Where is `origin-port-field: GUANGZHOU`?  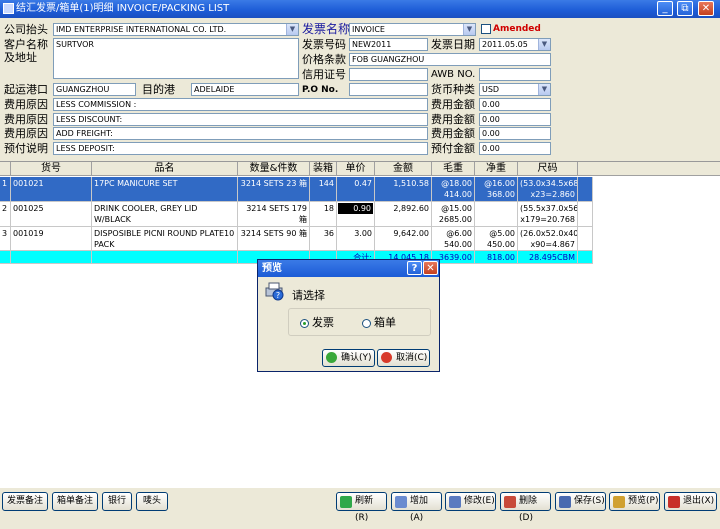 origin-port-field: GUANGZHOU is located at coordinates (94, 89).